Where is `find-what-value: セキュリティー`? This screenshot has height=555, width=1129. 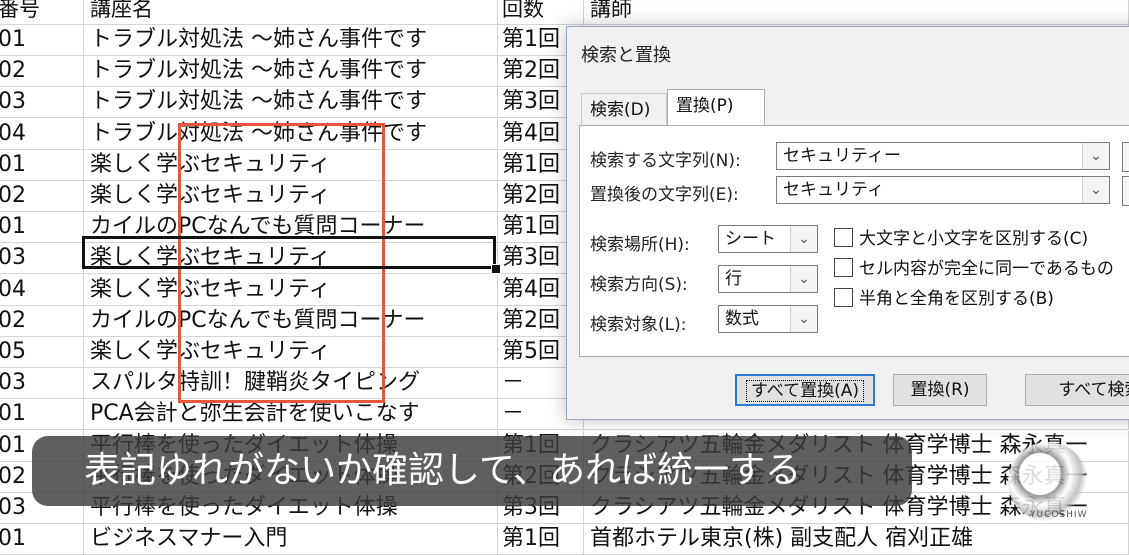 find-what-value: セキュリティー is located at coordinates (842, 156).